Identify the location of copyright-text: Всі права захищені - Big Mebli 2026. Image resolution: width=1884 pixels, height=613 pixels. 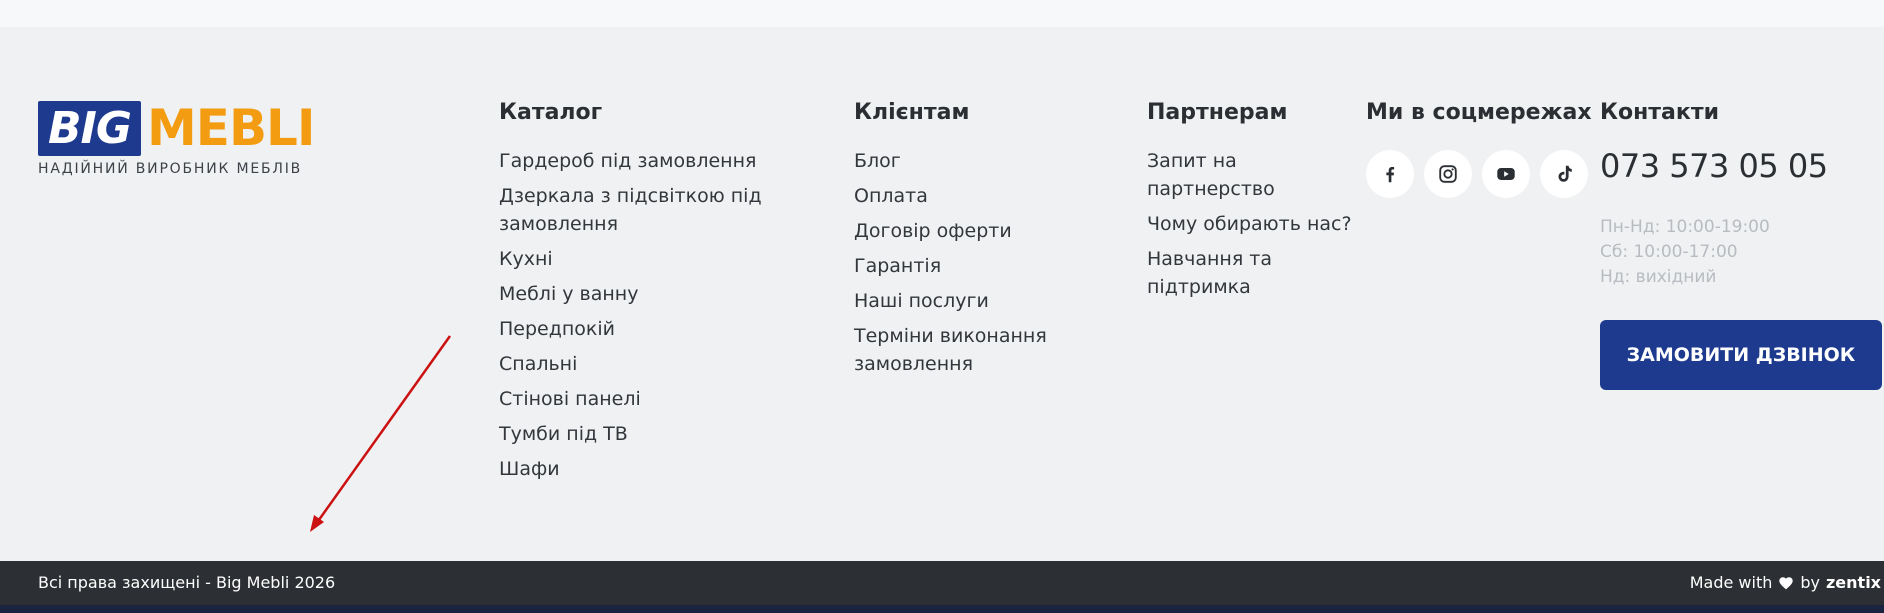
(187, 582).